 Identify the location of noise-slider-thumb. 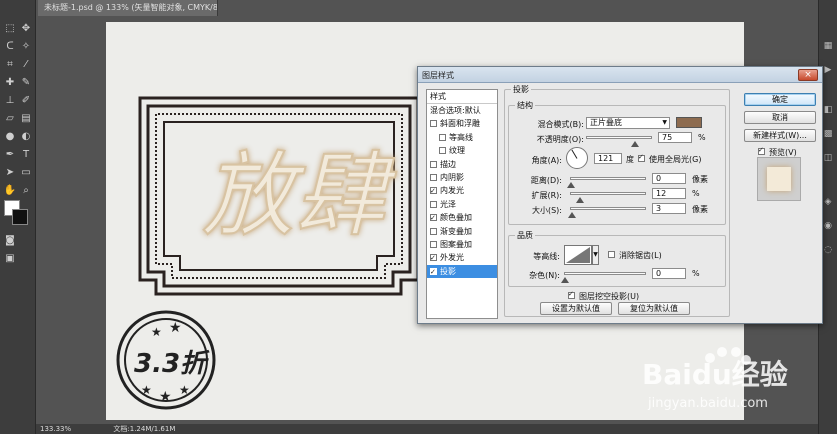
(565, 280).